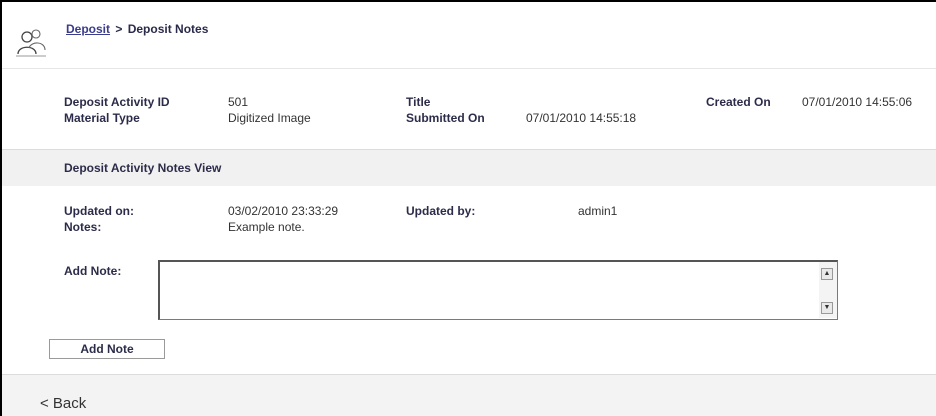 The height and width of the screenshot is (416, 936). What do you see at coordinates (238, 102) in the screenshot?
I see `activity-id-value: 501` at bounding box center [238, 102].